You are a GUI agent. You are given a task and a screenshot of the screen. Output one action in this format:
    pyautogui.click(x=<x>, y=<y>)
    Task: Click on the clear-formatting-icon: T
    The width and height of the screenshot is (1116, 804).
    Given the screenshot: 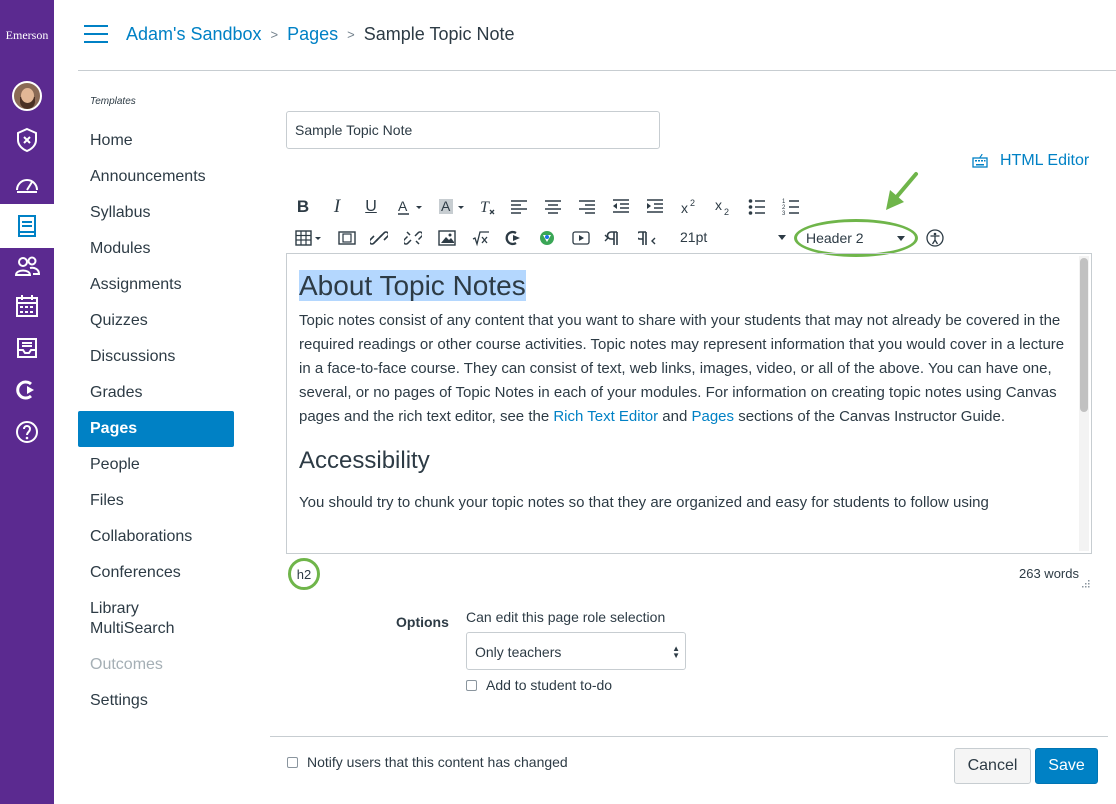 What is the action you would take?
    pyautogui.click(x=487, y=207)
    